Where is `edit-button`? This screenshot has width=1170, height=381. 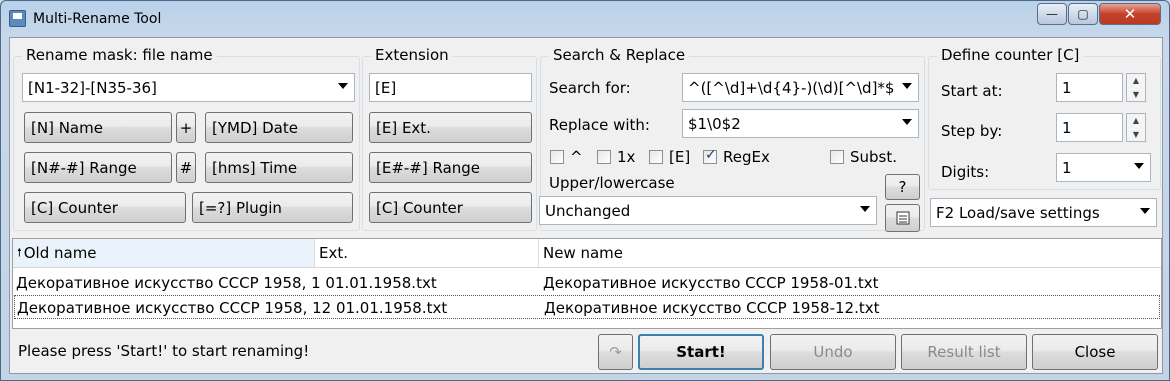 edit-button is located at coordinates (902, 218).